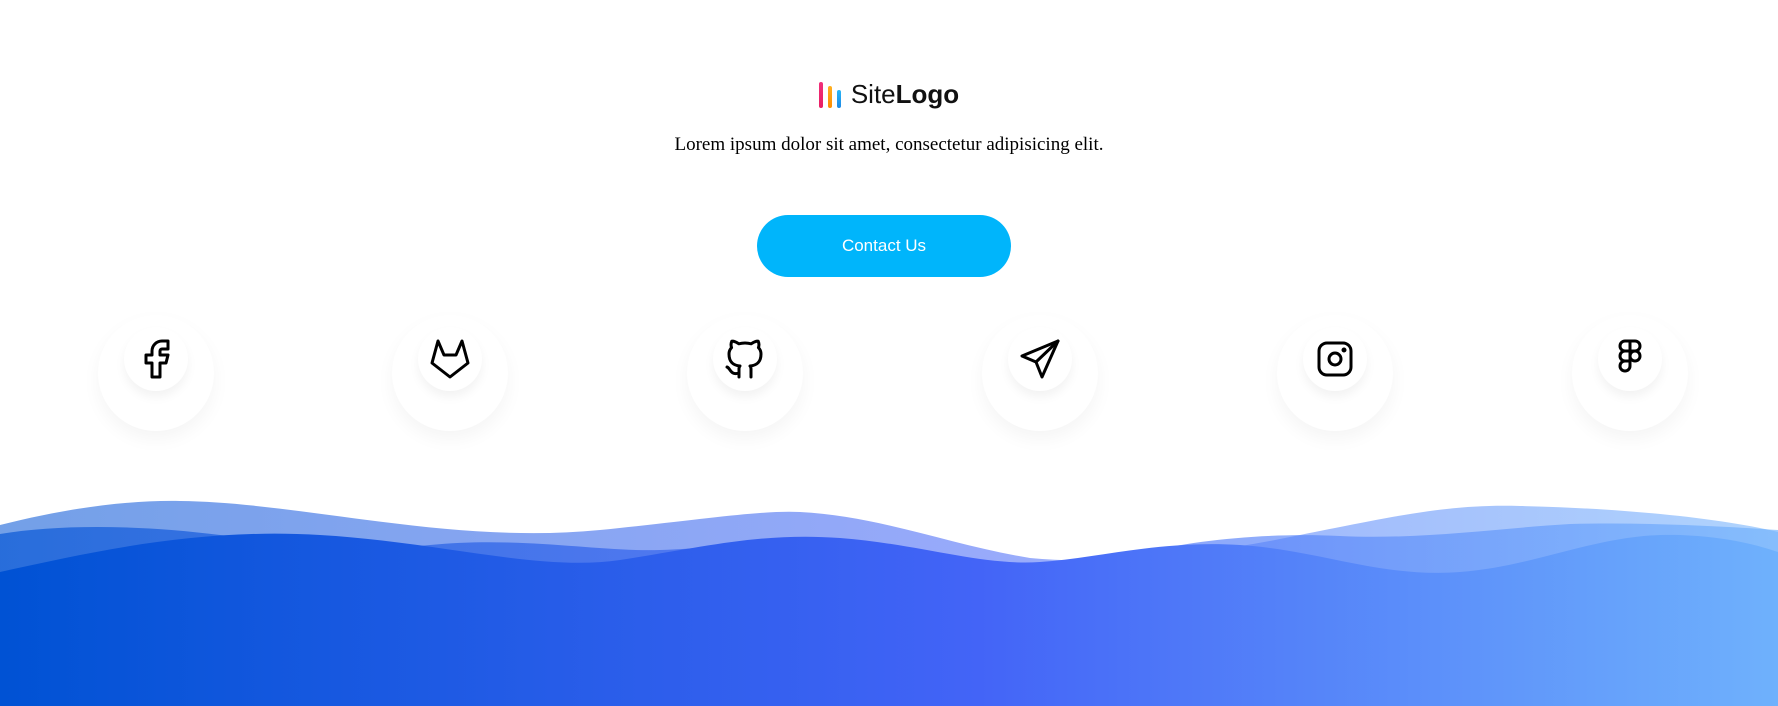 Image resolution: width=1778 pixels, height=706 pixels. I want to click on social-link-figma-circle, so click(1630, 359).